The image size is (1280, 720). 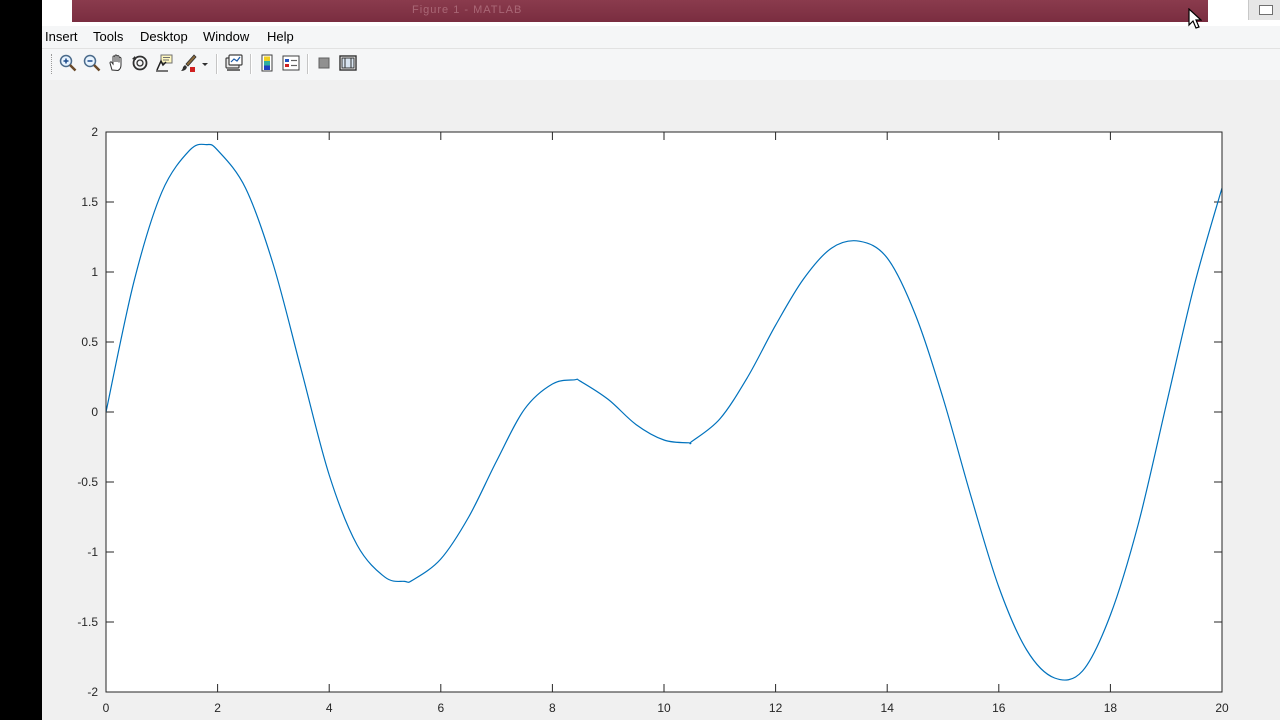 What do you see at coordinates (1222, 708) in the screenshot?
I see `x-tick-label: 20` at bounding box center [1222, 708].